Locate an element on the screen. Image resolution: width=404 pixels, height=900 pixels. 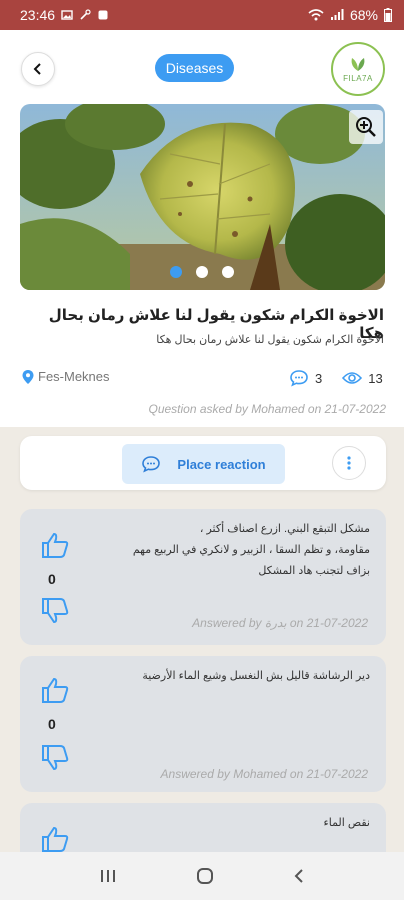
place-reaction-label: Place reaction is located at coordinates (221, 464).